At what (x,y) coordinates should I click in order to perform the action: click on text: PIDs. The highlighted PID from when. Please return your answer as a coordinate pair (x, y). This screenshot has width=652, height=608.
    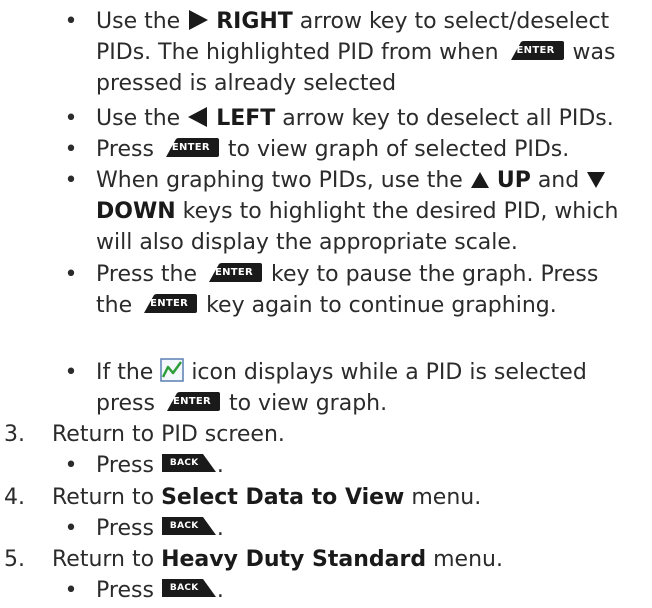
    Looking at the image, I should click on (301, 52).